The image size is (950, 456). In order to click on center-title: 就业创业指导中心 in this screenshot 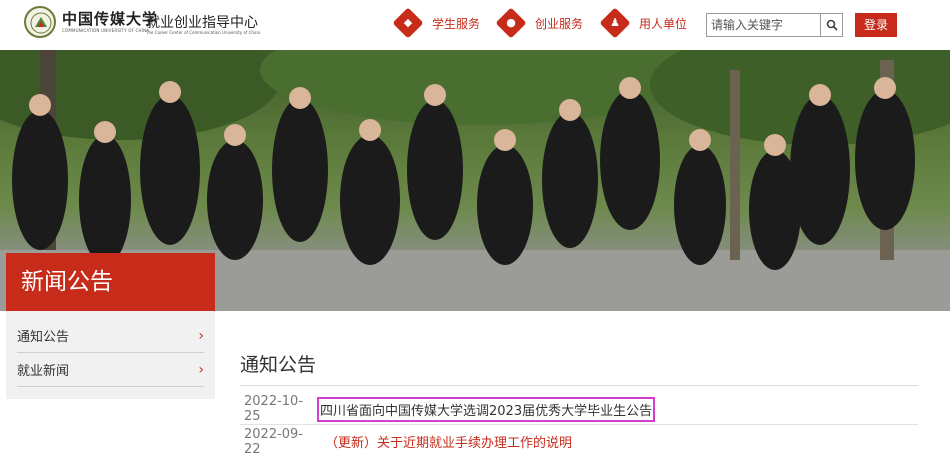, I will do `click(202, 23)`.